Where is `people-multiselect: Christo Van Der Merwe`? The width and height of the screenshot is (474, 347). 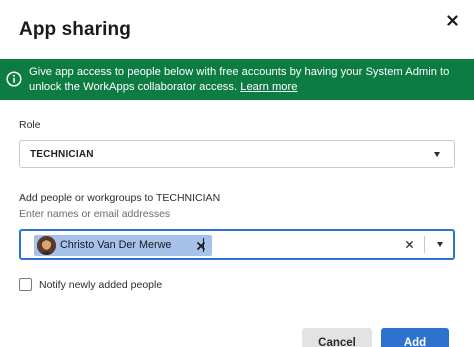 people-multiselect: Christo Van Der Merwe is located at coordinates (237, 244).